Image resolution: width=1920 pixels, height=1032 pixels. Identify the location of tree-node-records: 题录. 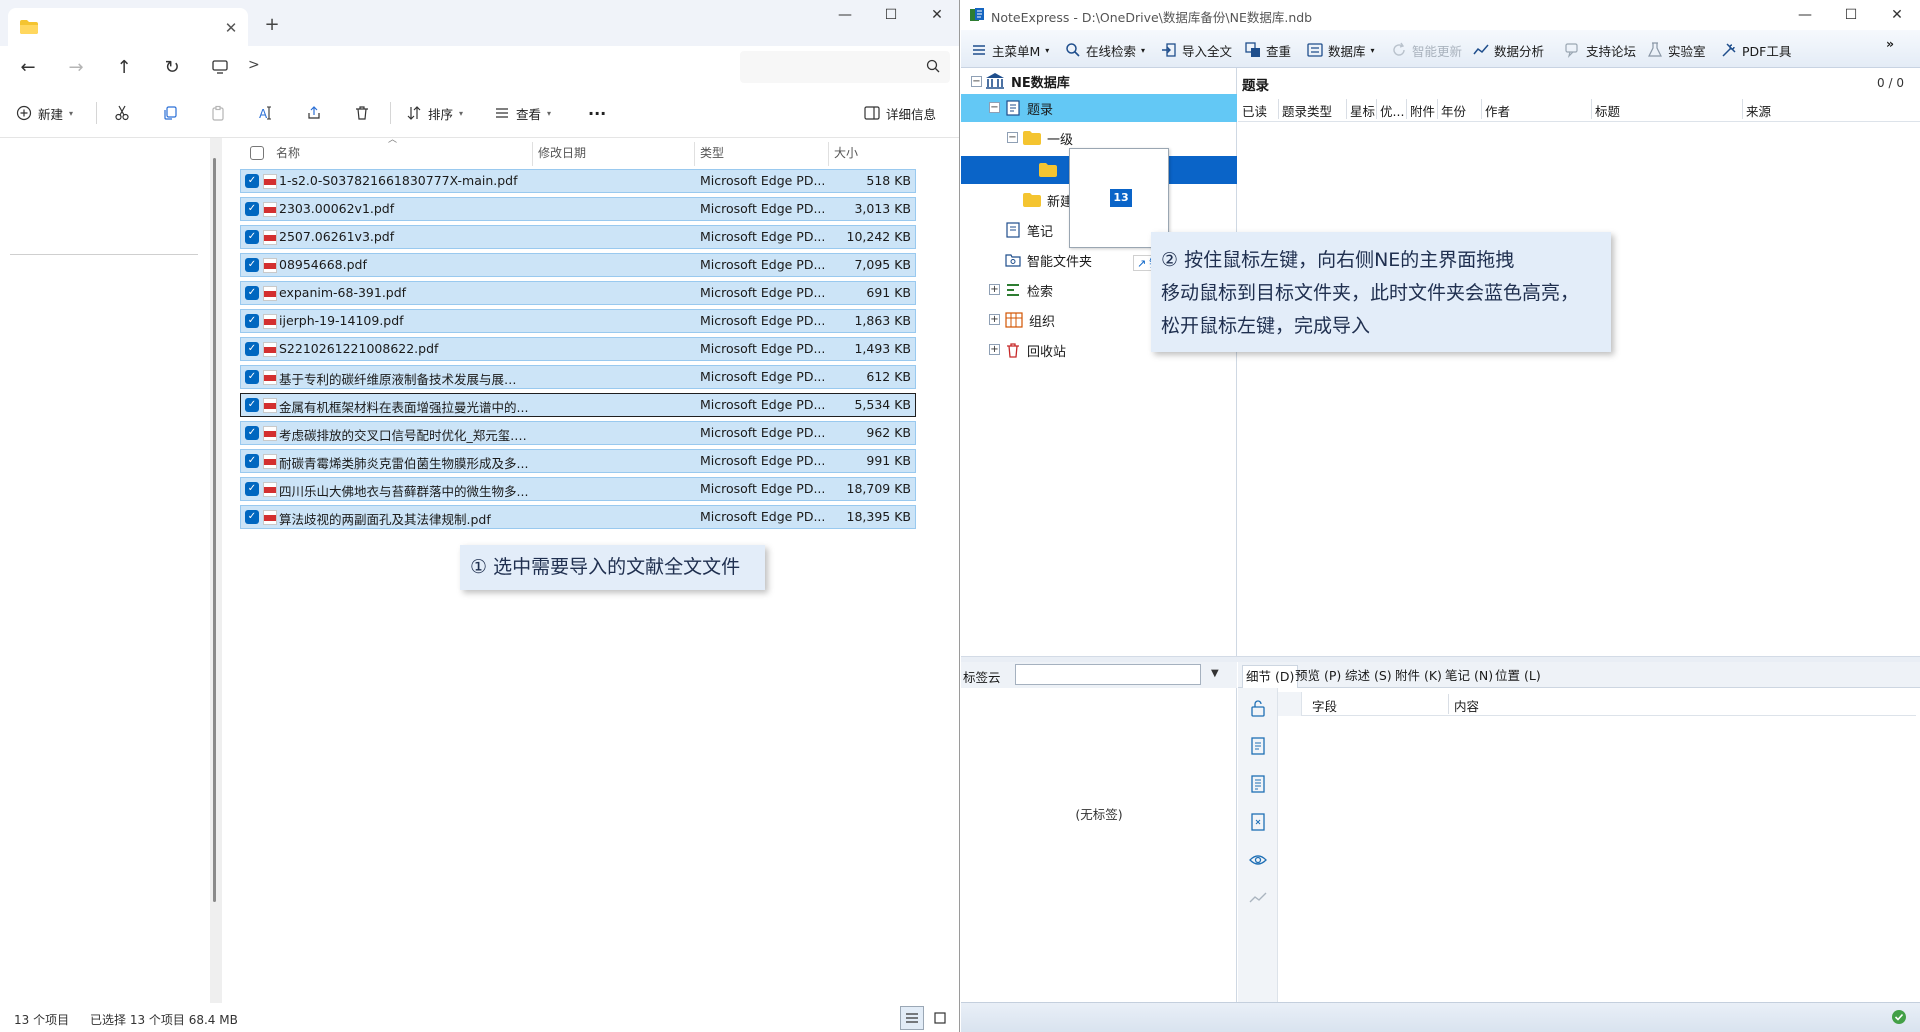
(1029, 108).